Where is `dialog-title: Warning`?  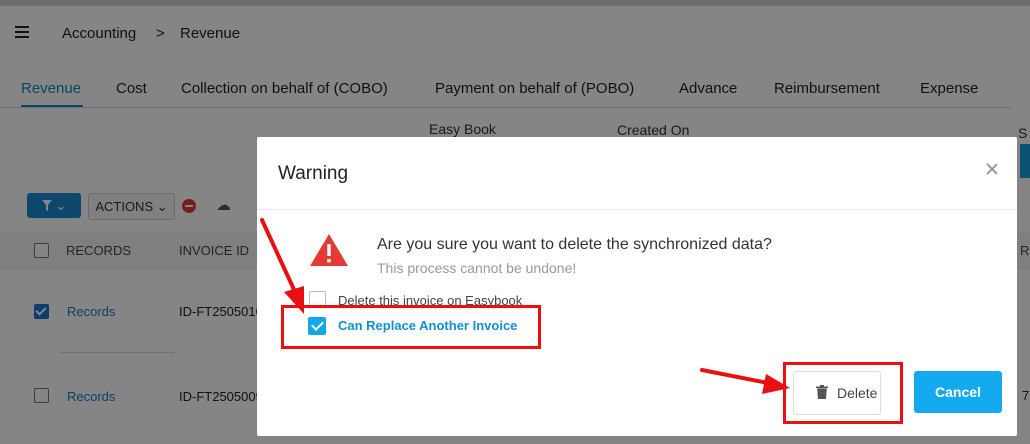 dialog-title: Warning is located at coordinates (313, 173).